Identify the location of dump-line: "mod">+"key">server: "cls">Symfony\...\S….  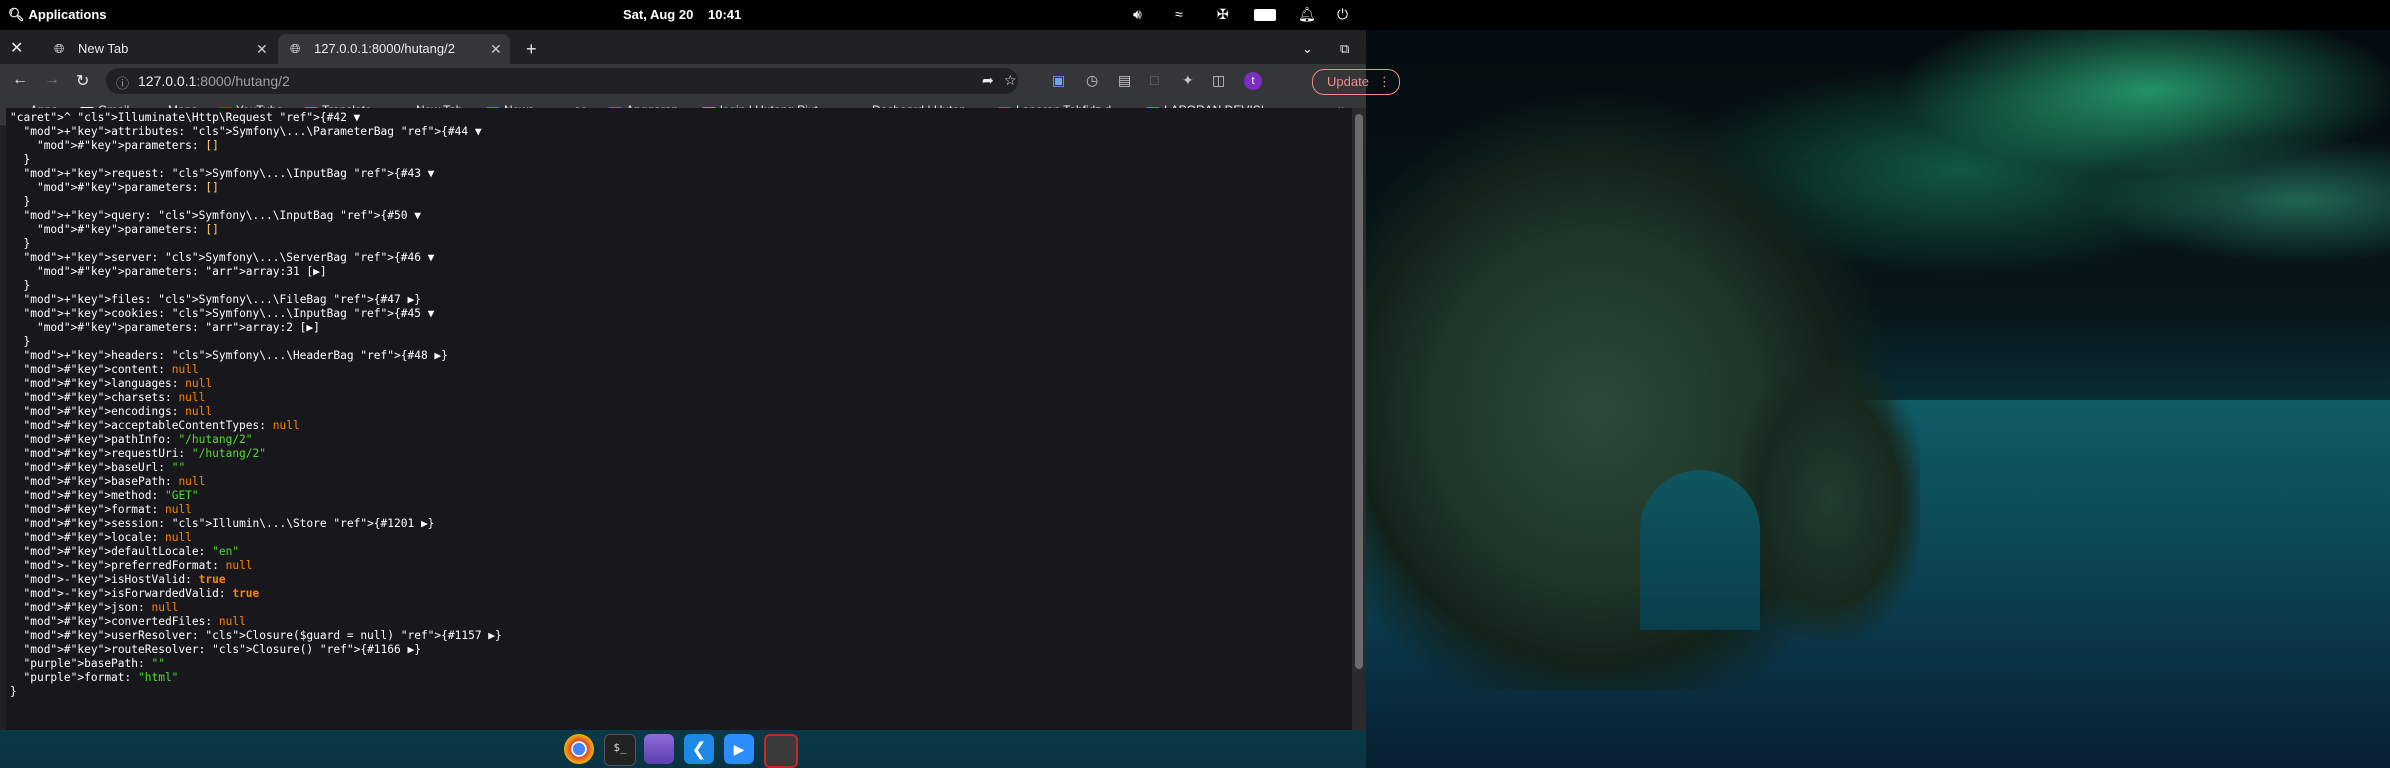
(256, 258).